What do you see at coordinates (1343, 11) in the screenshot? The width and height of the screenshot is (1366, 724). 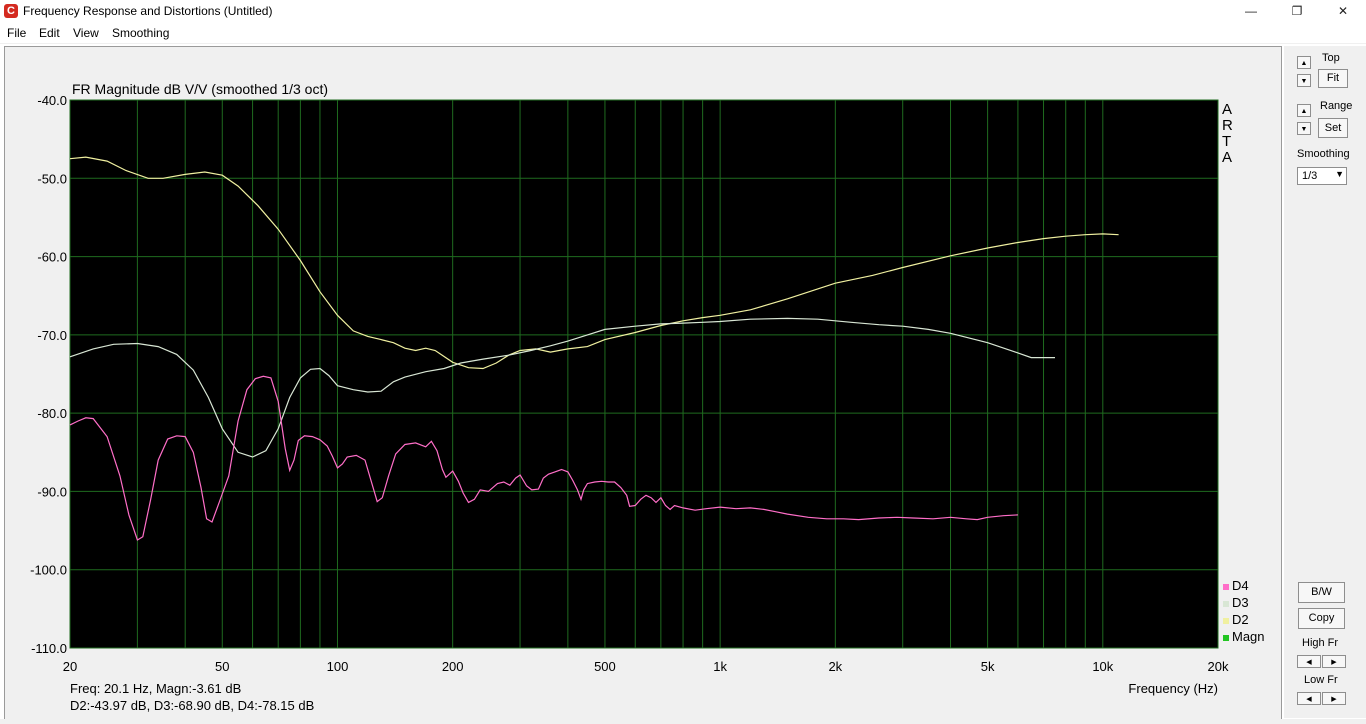 I see `close-button: ✕` at bounding box center [1343, 11].